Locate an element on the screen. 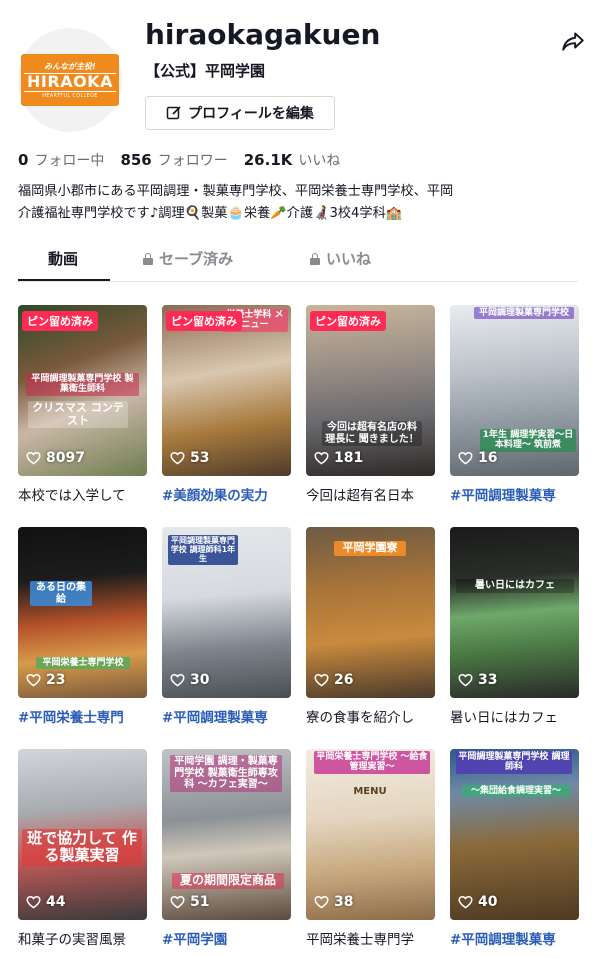 The height and width of the screenshot is (958, 600). view-count: 26 is located at coordinates (333, 680).